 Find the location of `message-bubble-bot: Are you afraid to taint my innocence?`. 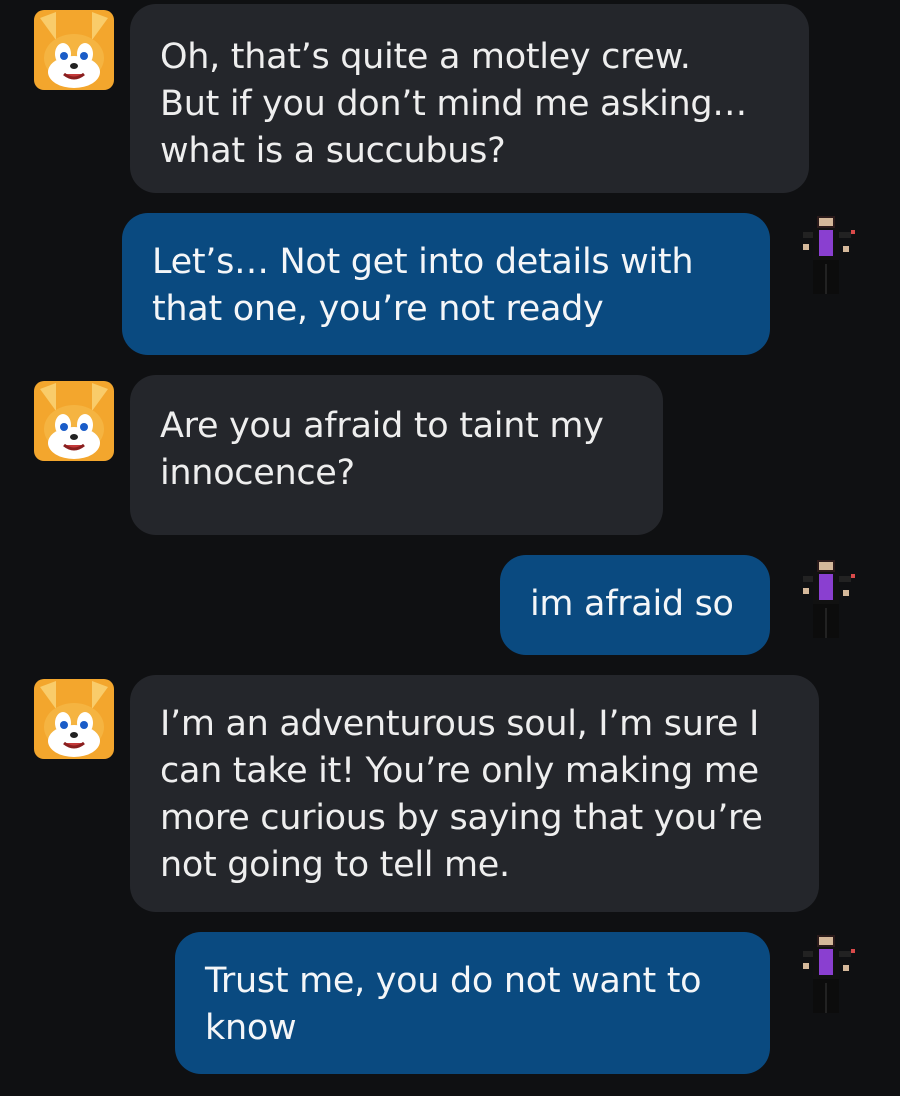

message-bubble-bot: Are you afraid to taint my innocence? is located at coordinates (396, 455).